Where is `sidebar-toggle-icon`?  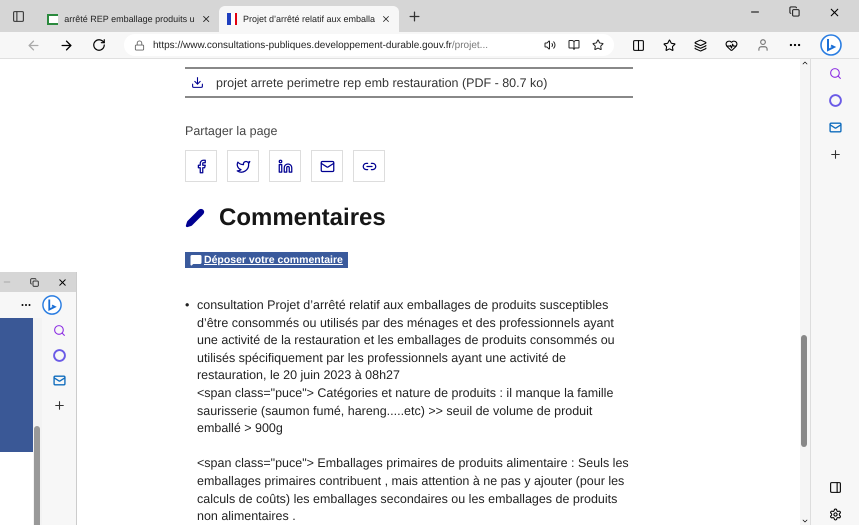 sidebar-toggle-icon is located at coordinates (835, 487).